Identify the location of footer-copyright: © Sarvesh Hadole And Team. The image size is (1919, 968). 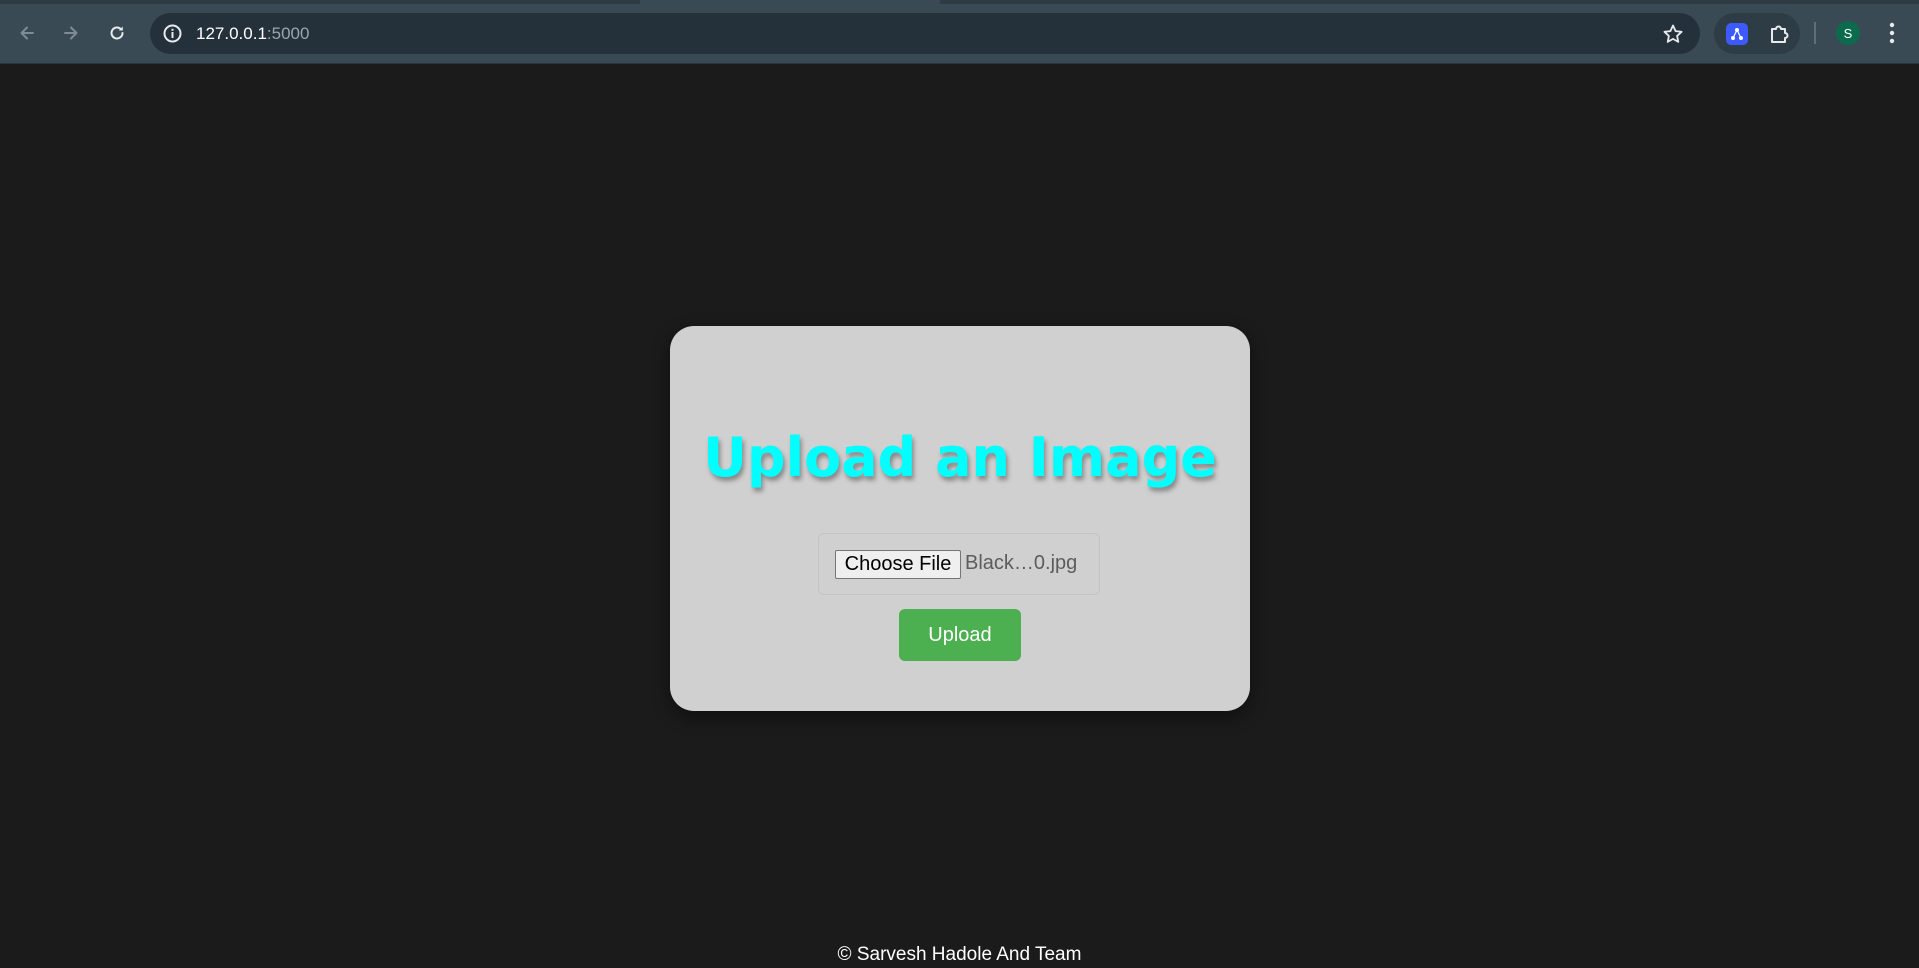
(959, 954).